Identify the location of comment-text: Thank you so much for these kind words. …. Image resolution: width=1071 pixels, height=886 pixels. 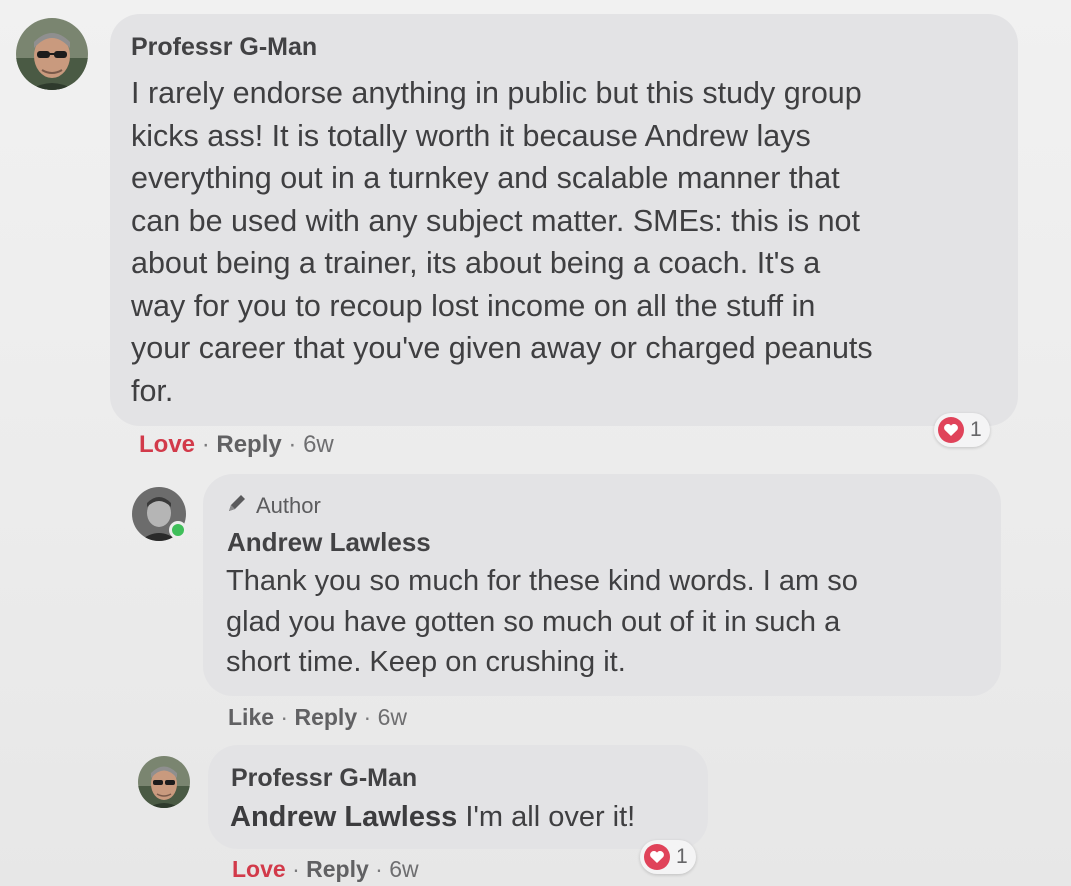
(542, 622).